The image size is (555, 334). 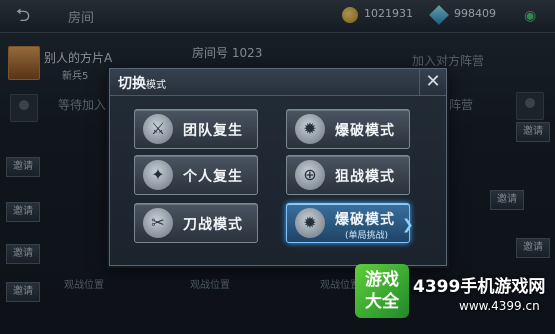 I want to click on mode-bomb-button: ✹ 爆破模式, so click(x=348, y=129).